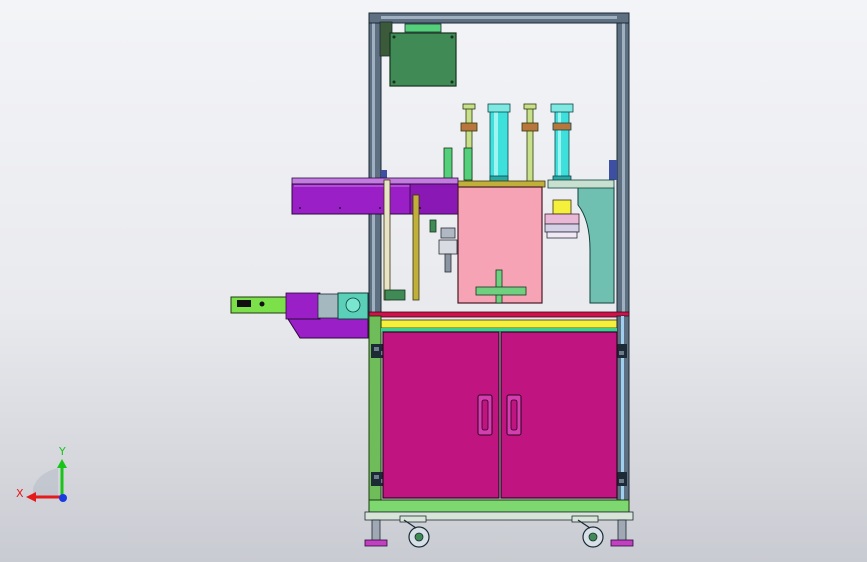 The height and width of the screenshot is (562, 867). What do you see at coordinates (423, 59) in the screenshot?
I see `top-control-panel` at bounding box center [423, 59].